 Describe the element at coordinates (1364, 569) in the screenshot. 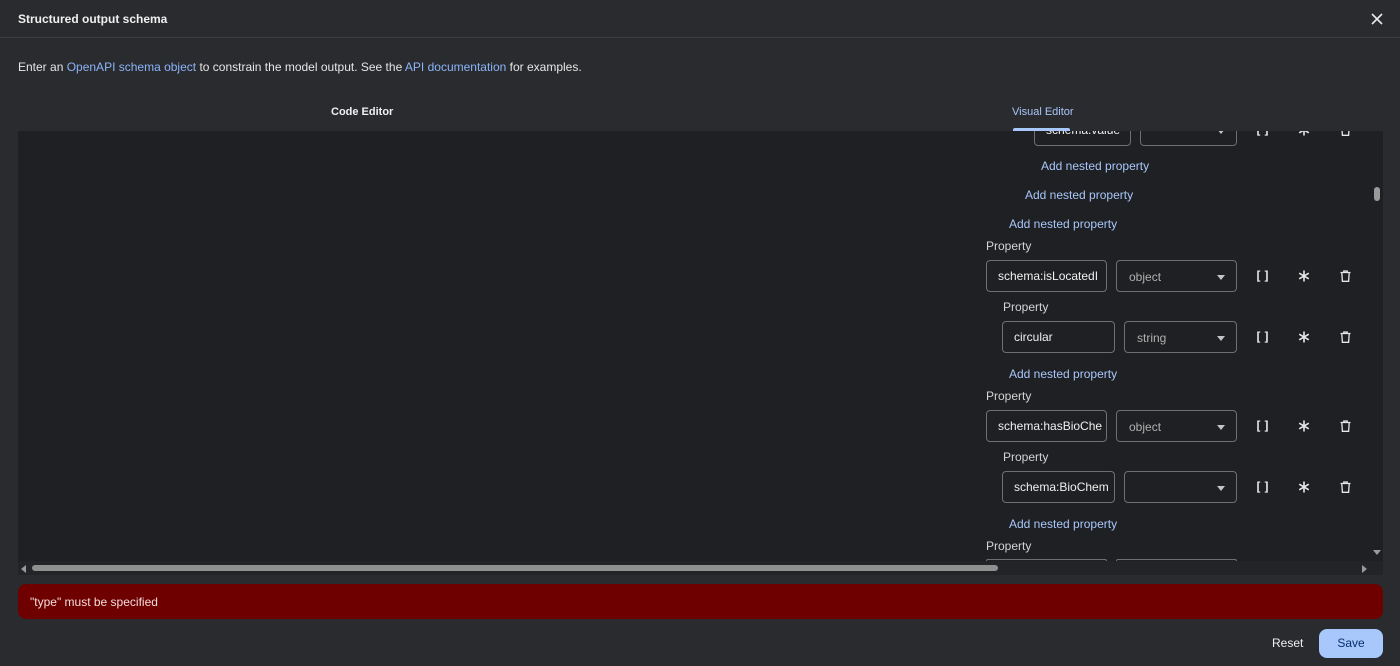

I see `scroll-right-arrow-icon` at that location.